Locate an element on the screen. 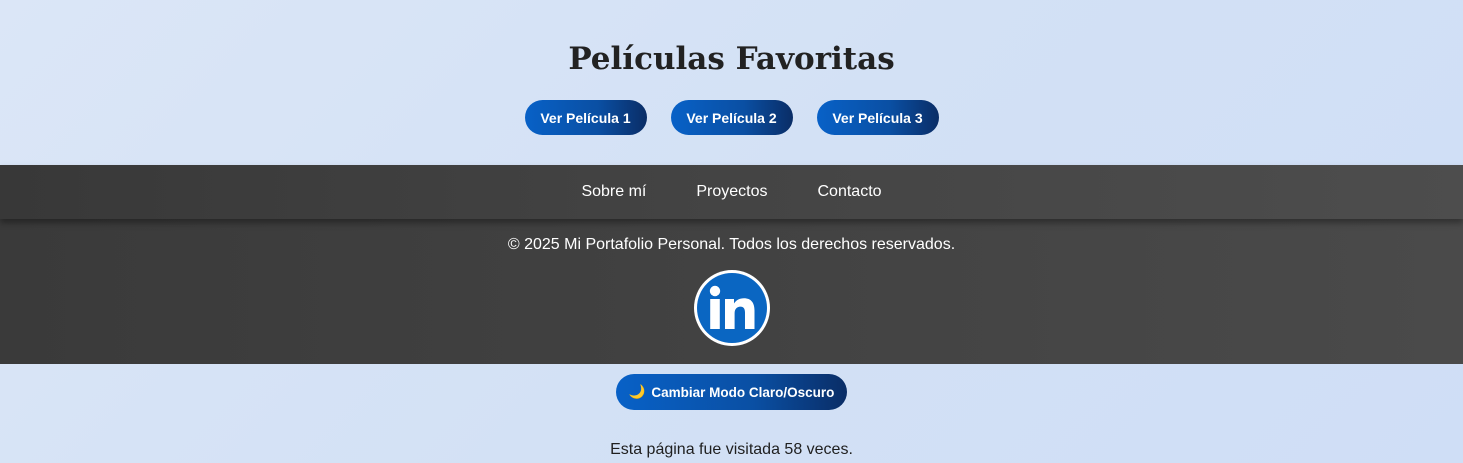 This screenshot has height=463, width=1463. theme-toggle-button: 🌙 Cambiar Modo Claro/Oscuro is located at coordinates (731, 392).